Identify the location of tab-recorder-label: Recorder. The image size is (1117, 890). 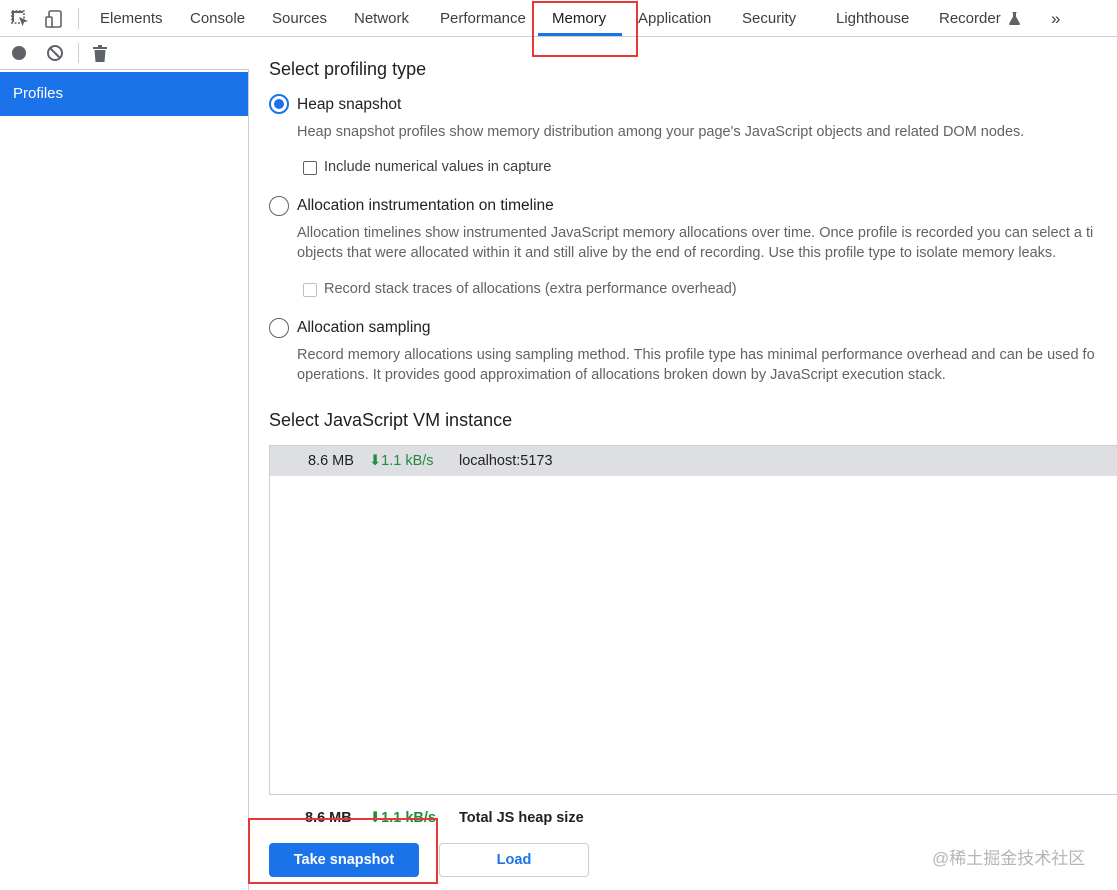
(970, 18).